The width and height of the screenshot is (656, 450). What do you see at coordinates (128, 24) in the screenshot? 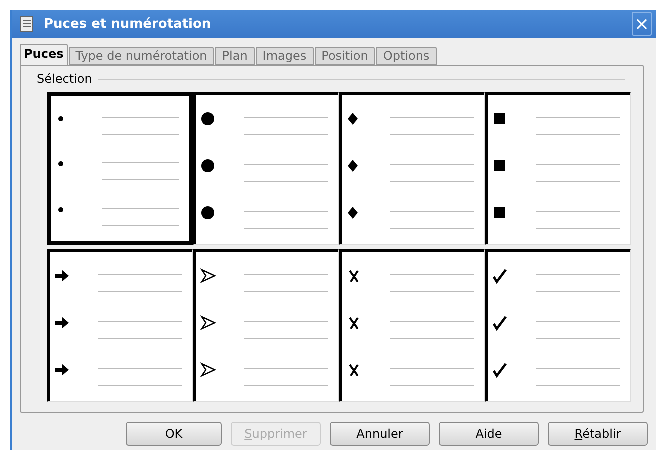
I see `window-title: Puces et numérotation` at bounding box center [128, 24].